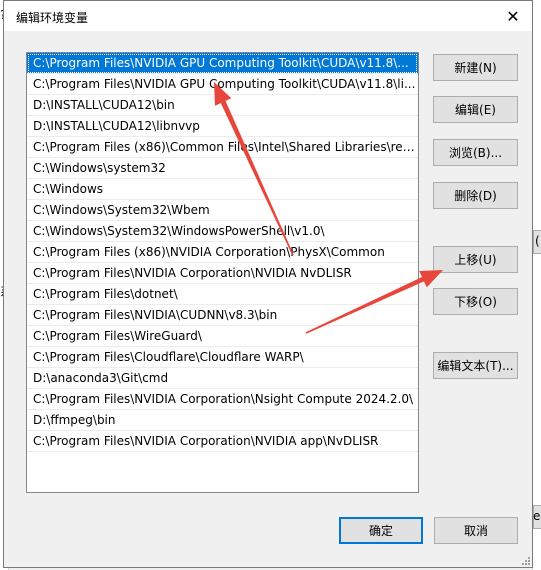 The height and width of the screenshot is (570, 541). I want to click on background-text-fragment: (, so click(537, 241).